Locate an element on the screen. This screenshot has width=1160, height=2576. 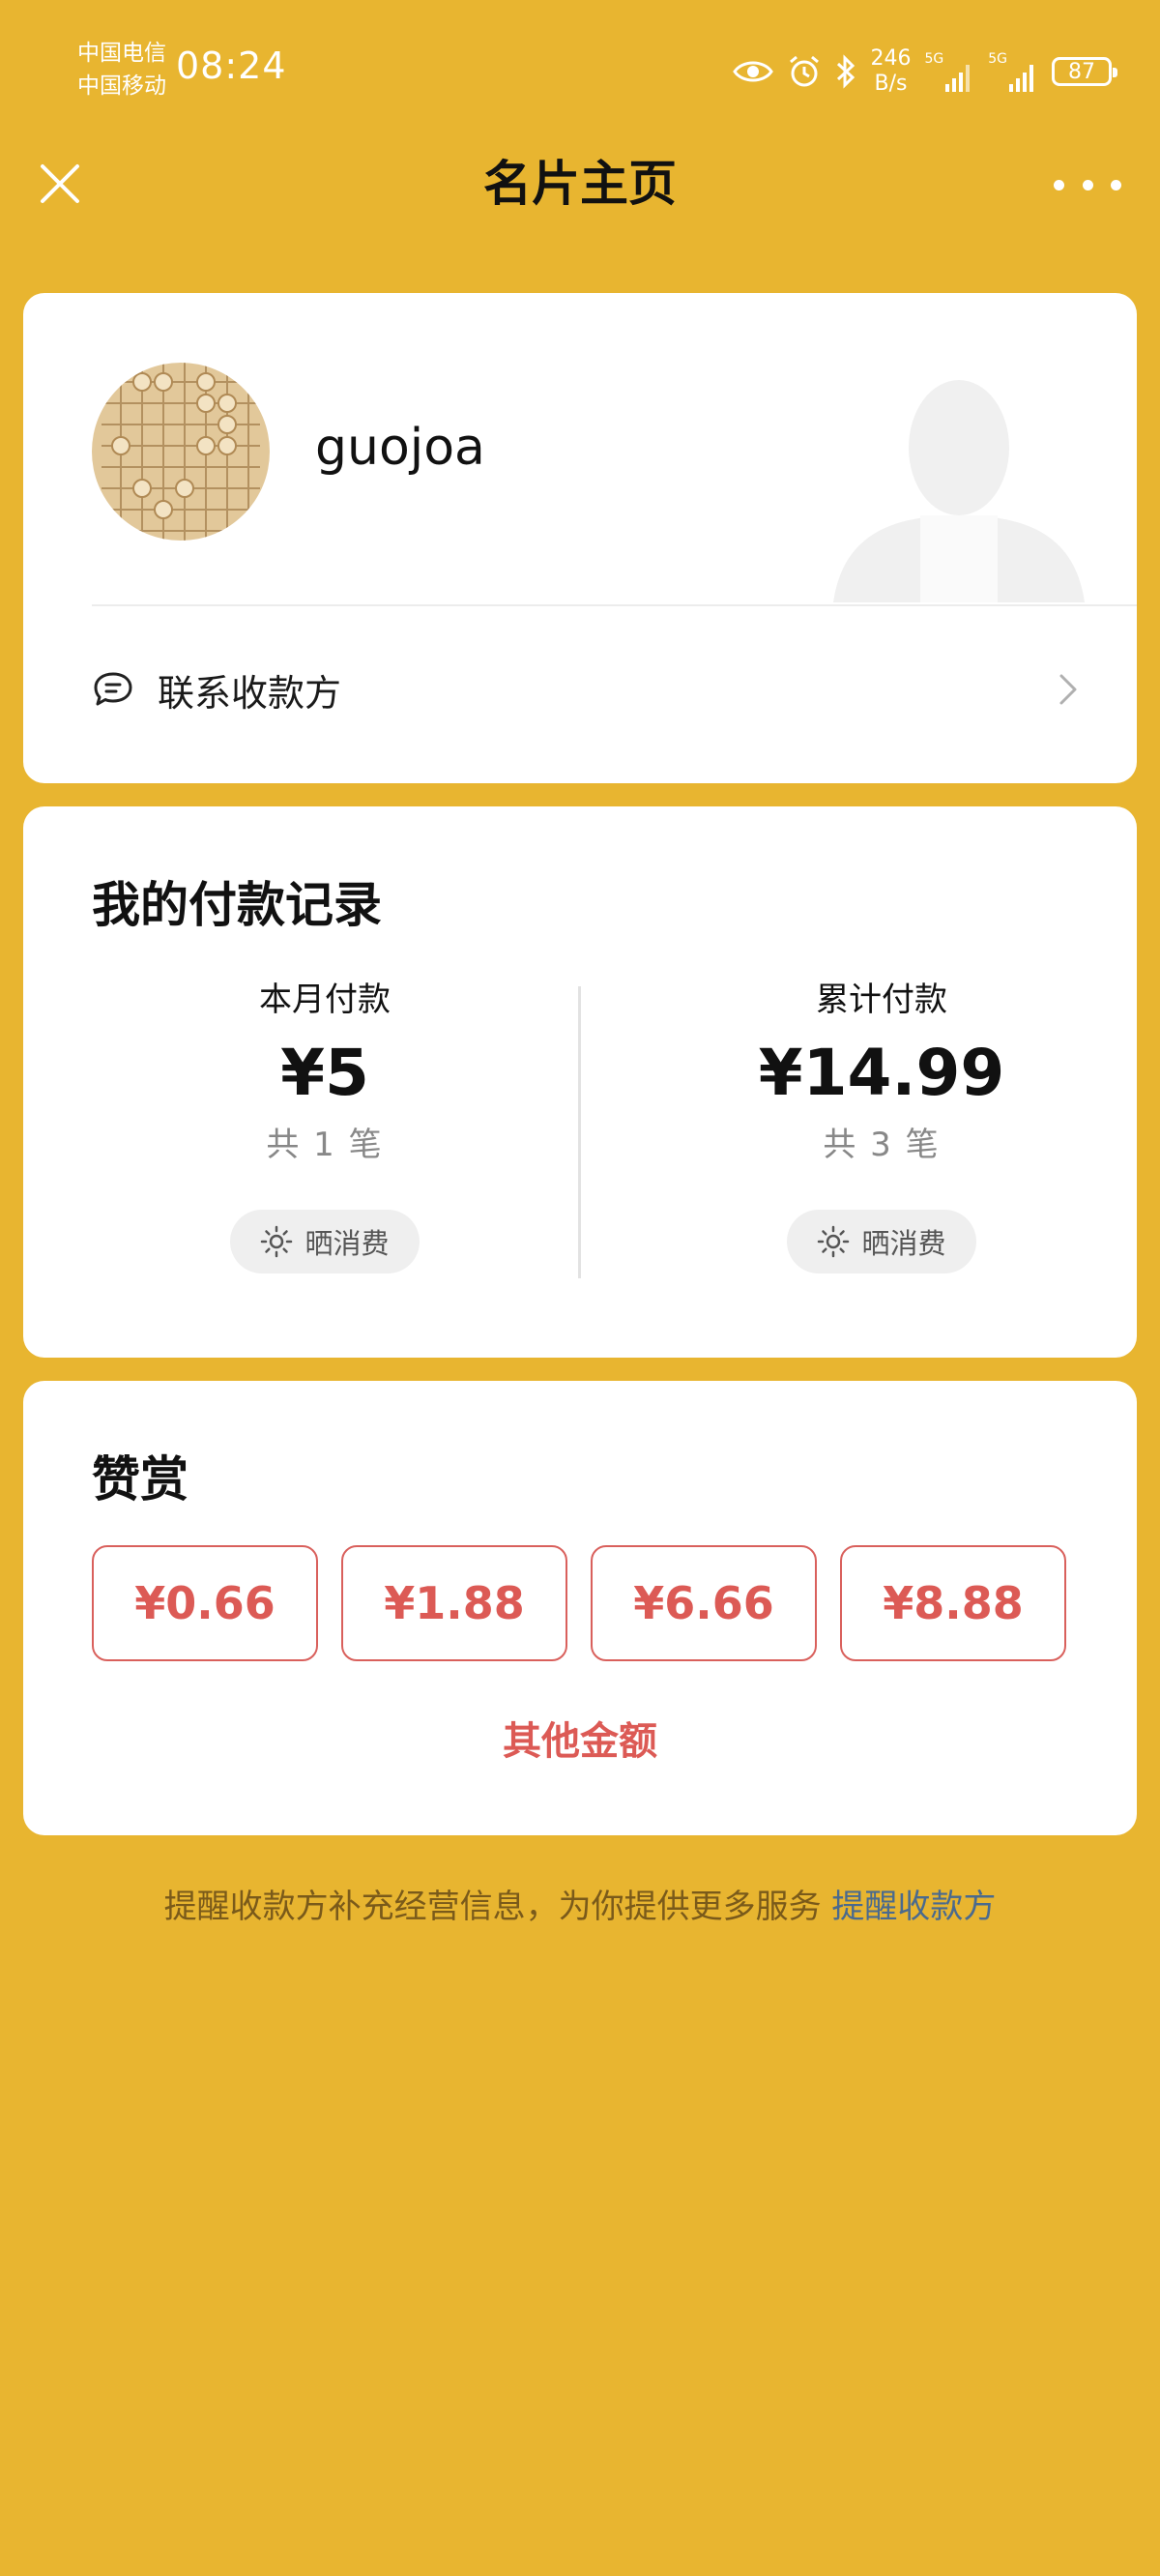
reward-title: 赞赏 is located at coordinates (140, 1479).